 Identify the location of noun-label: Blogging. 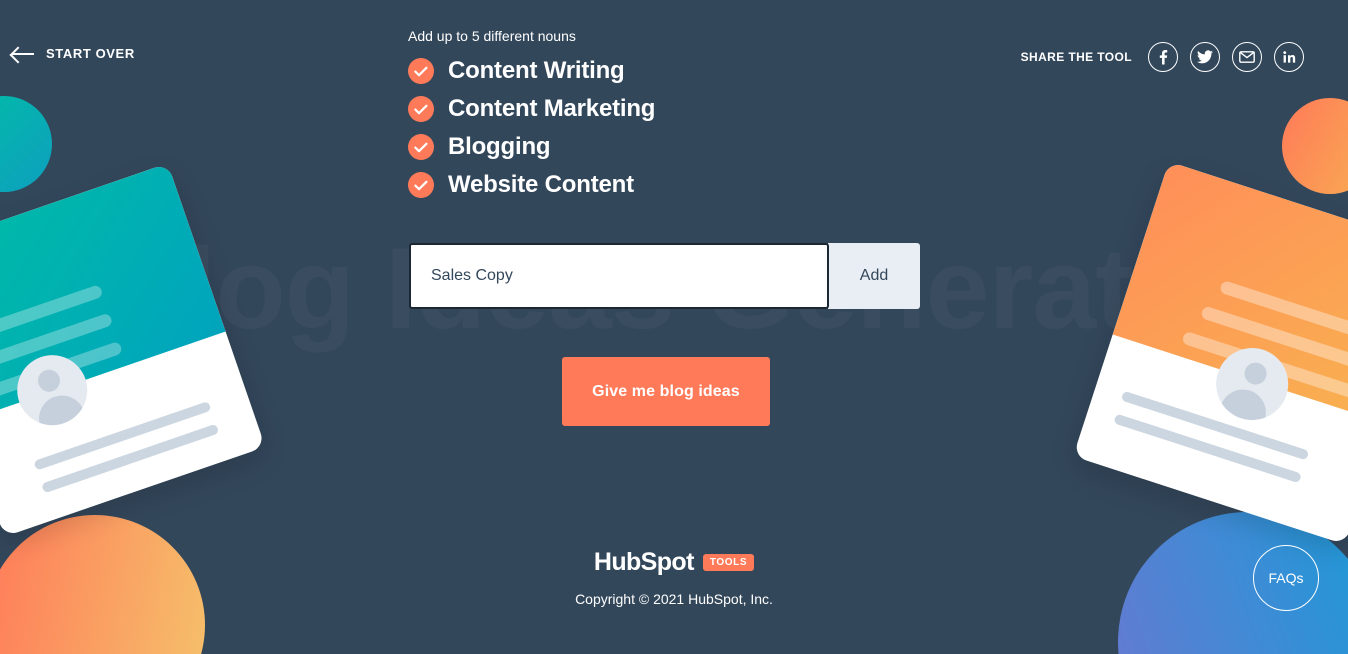
(499, 146).